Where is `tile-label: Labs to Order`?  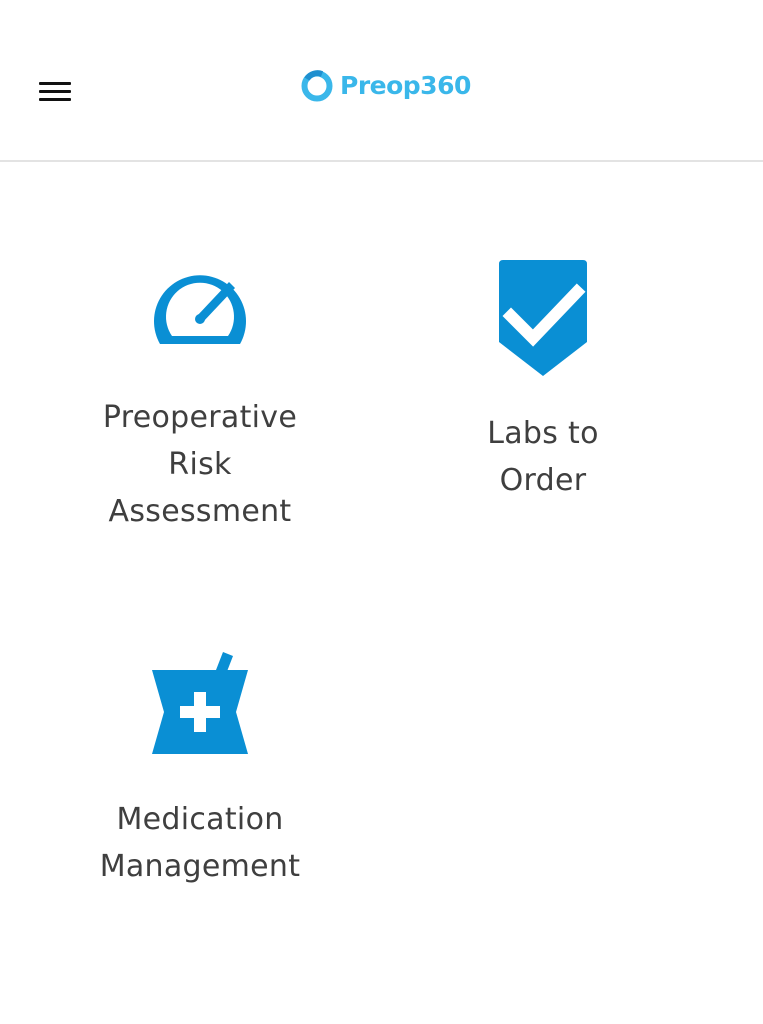 tile-label: Labs to Order is located at coordinates (543, 457).